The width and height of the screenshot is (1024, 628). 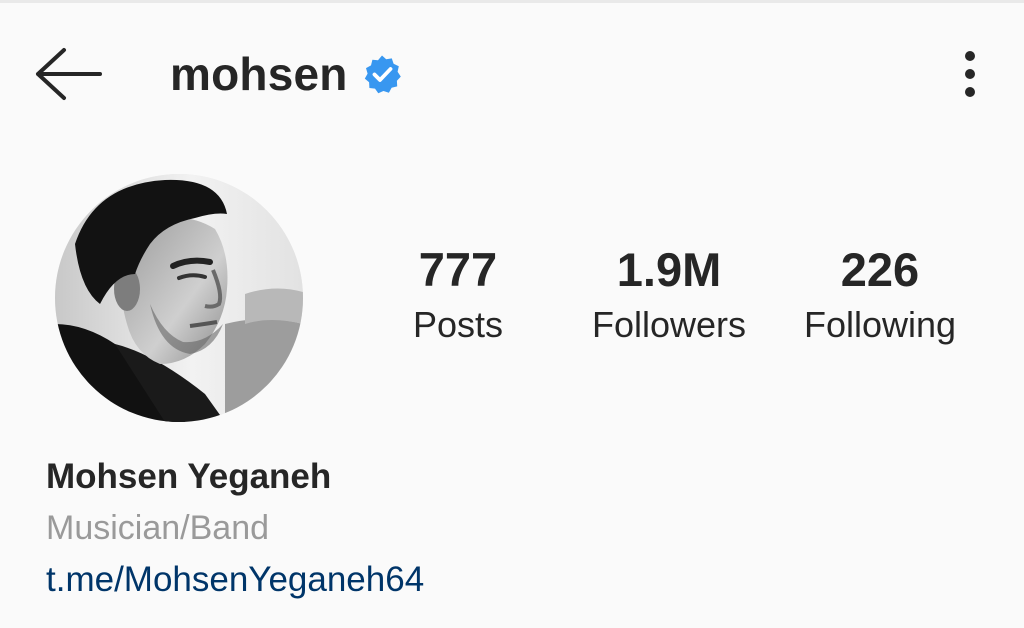 What do you see at coordinates (458, 269) in the screenshot?
I see `posts-count: 777` at bounding box center [458, 269].